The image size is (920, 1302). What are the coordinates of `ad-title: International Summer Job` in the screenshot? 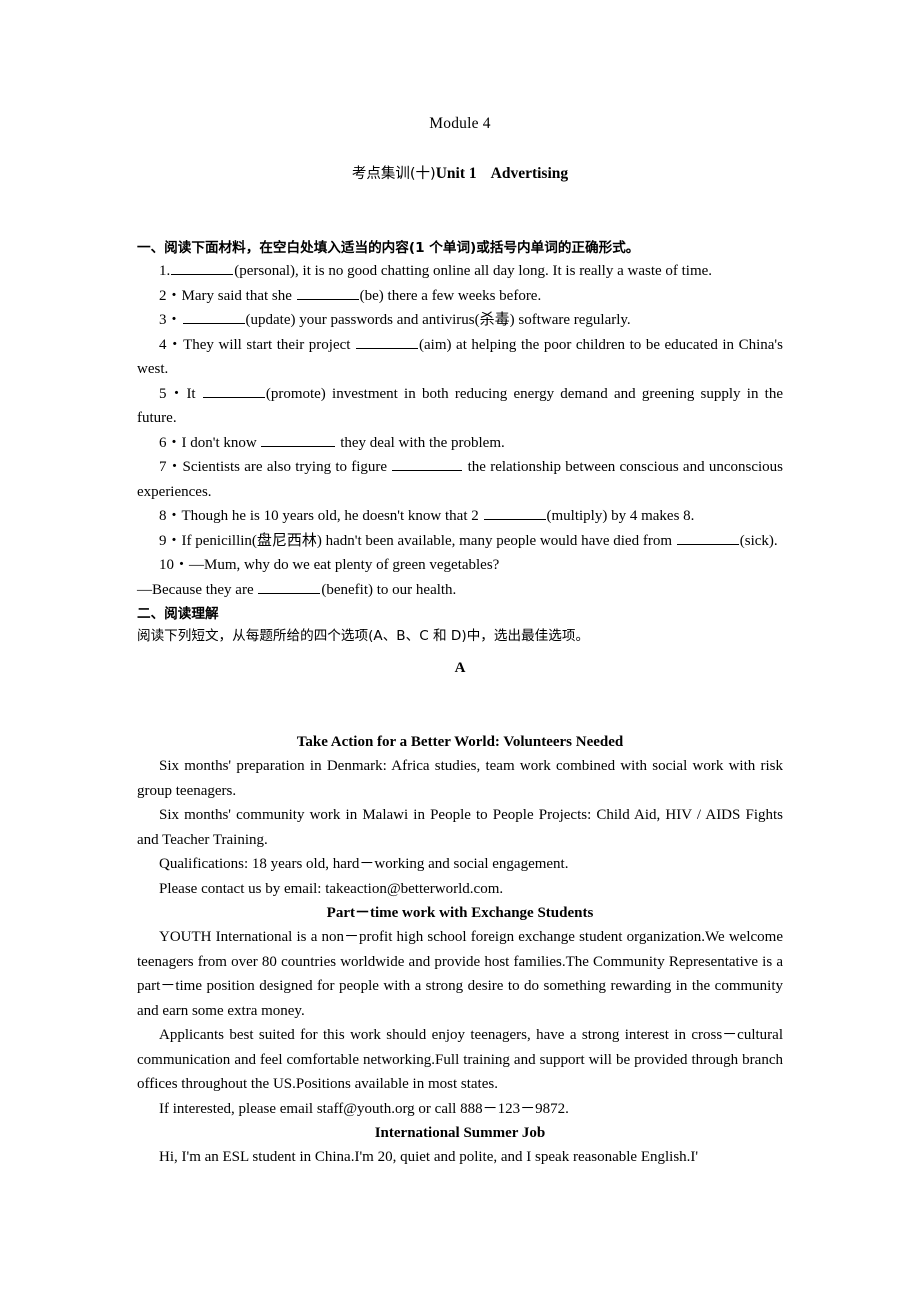 It's located at (460, 1133).